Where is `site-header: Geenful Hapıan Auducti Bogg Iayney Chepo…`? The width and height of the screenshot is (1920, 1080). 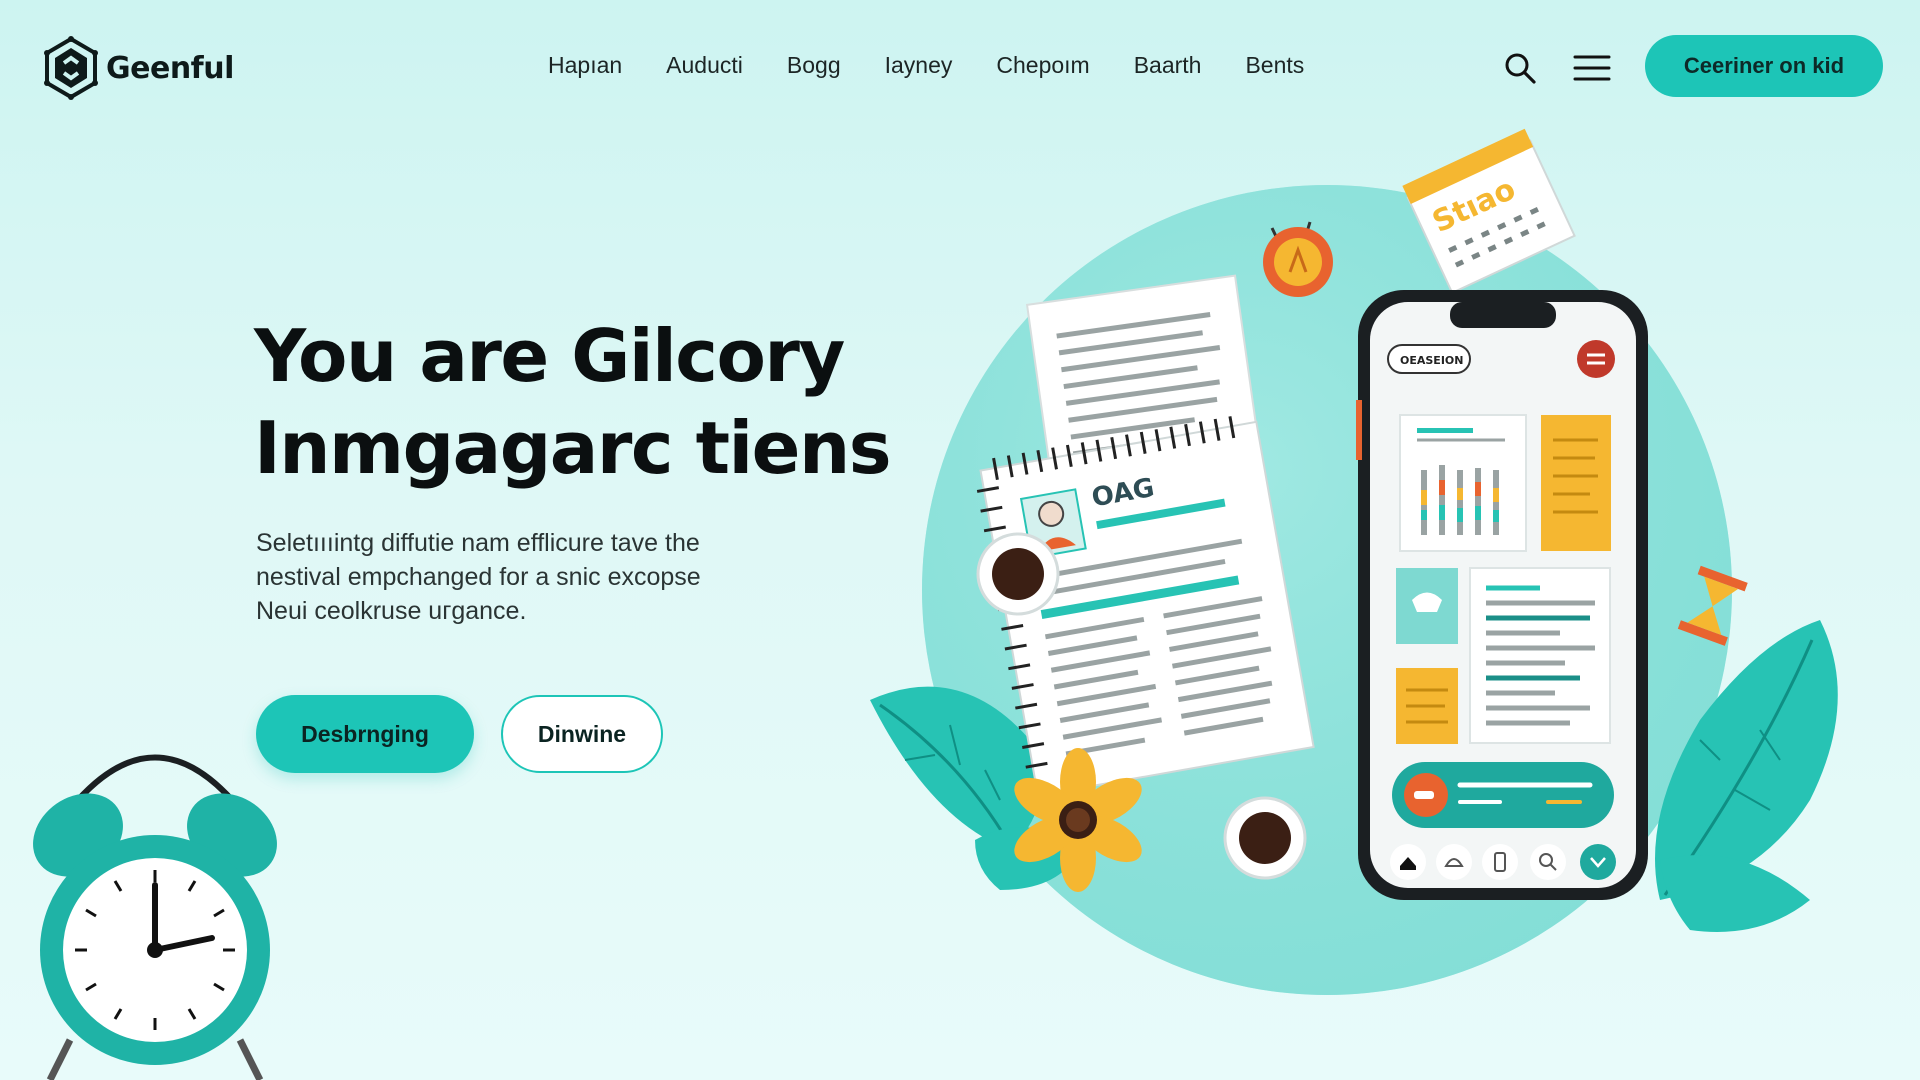 site-header: Geenful Hapıan Auducti Bogg Iayney Chepo… is located at coordinates (960, 67).